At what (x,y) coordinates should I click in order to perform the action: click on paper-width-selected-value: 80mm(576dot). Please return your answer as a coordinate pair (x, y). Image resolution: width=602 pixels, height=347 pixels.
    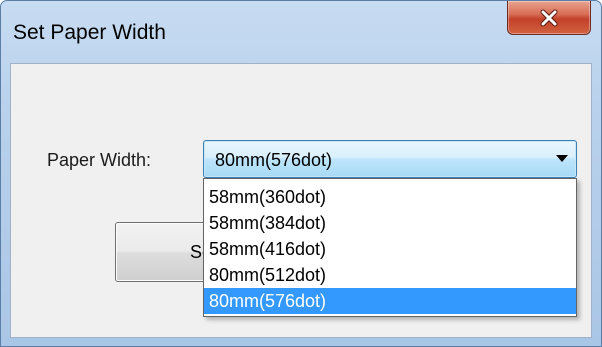
    Looking at the image, I should click on (274, 160).